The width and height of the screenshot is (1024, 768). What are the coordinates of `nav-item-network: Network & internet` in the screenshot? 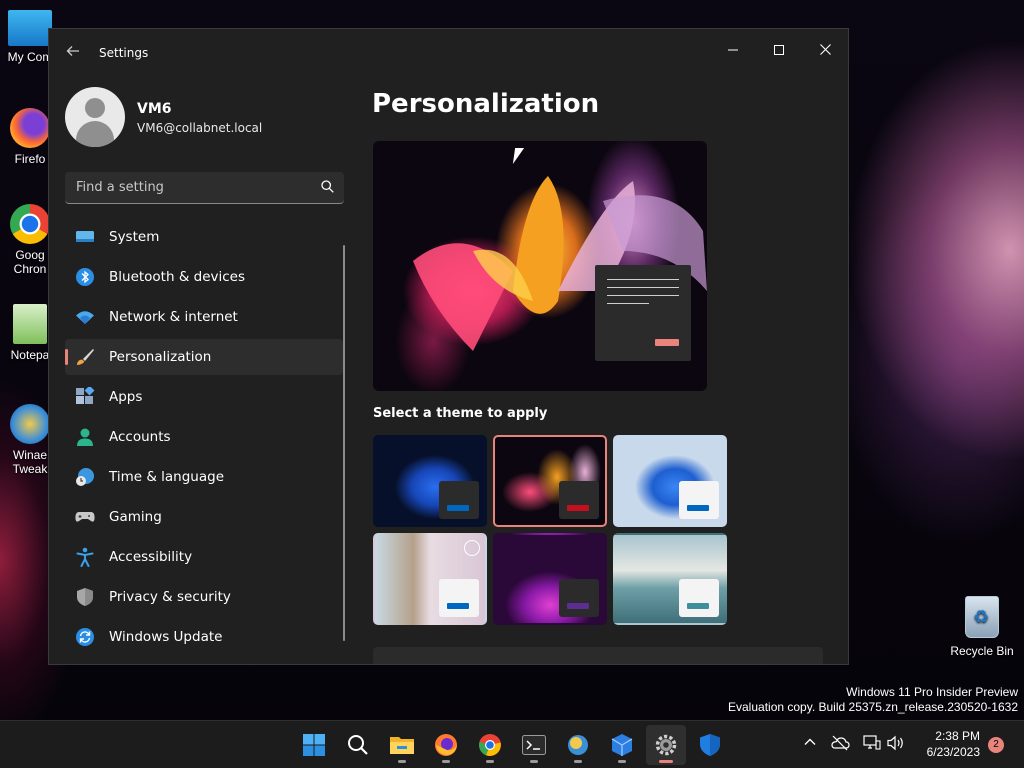 It's located at (204, 317).